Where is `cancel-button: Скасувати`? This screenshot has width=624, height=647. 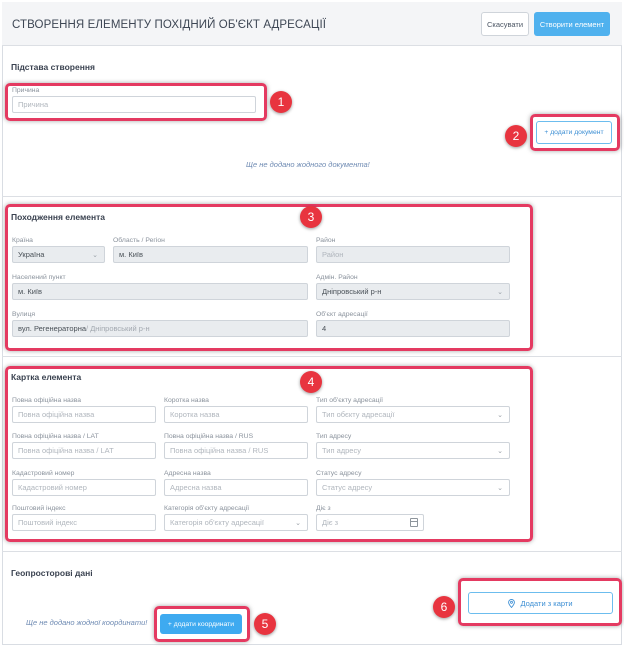
cancel-button: Скасувати is located at coordinates (505, 24).